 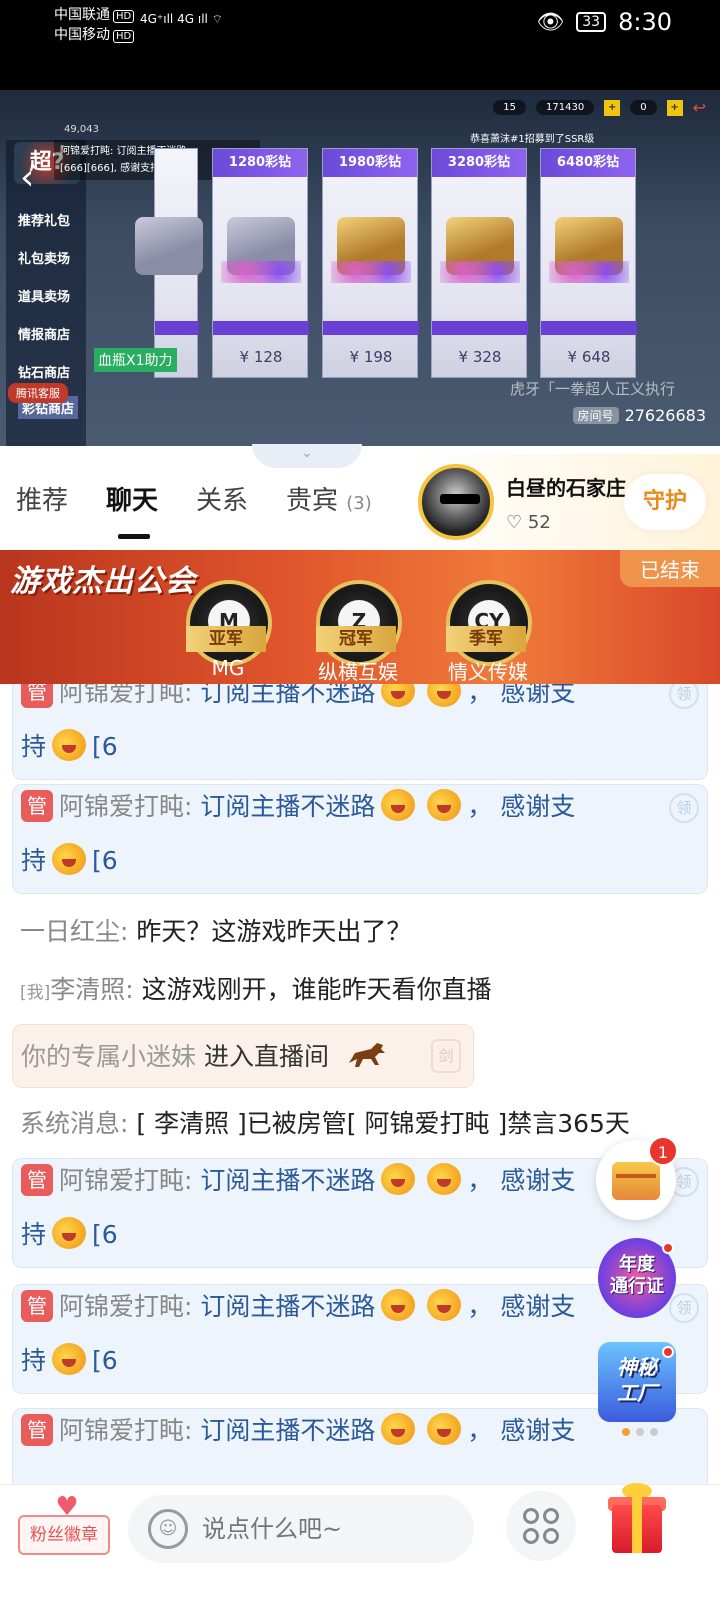 I want to click on bottom-bar: ♥ 粉丝徽章 ☺, so click(x=360, y=1541).